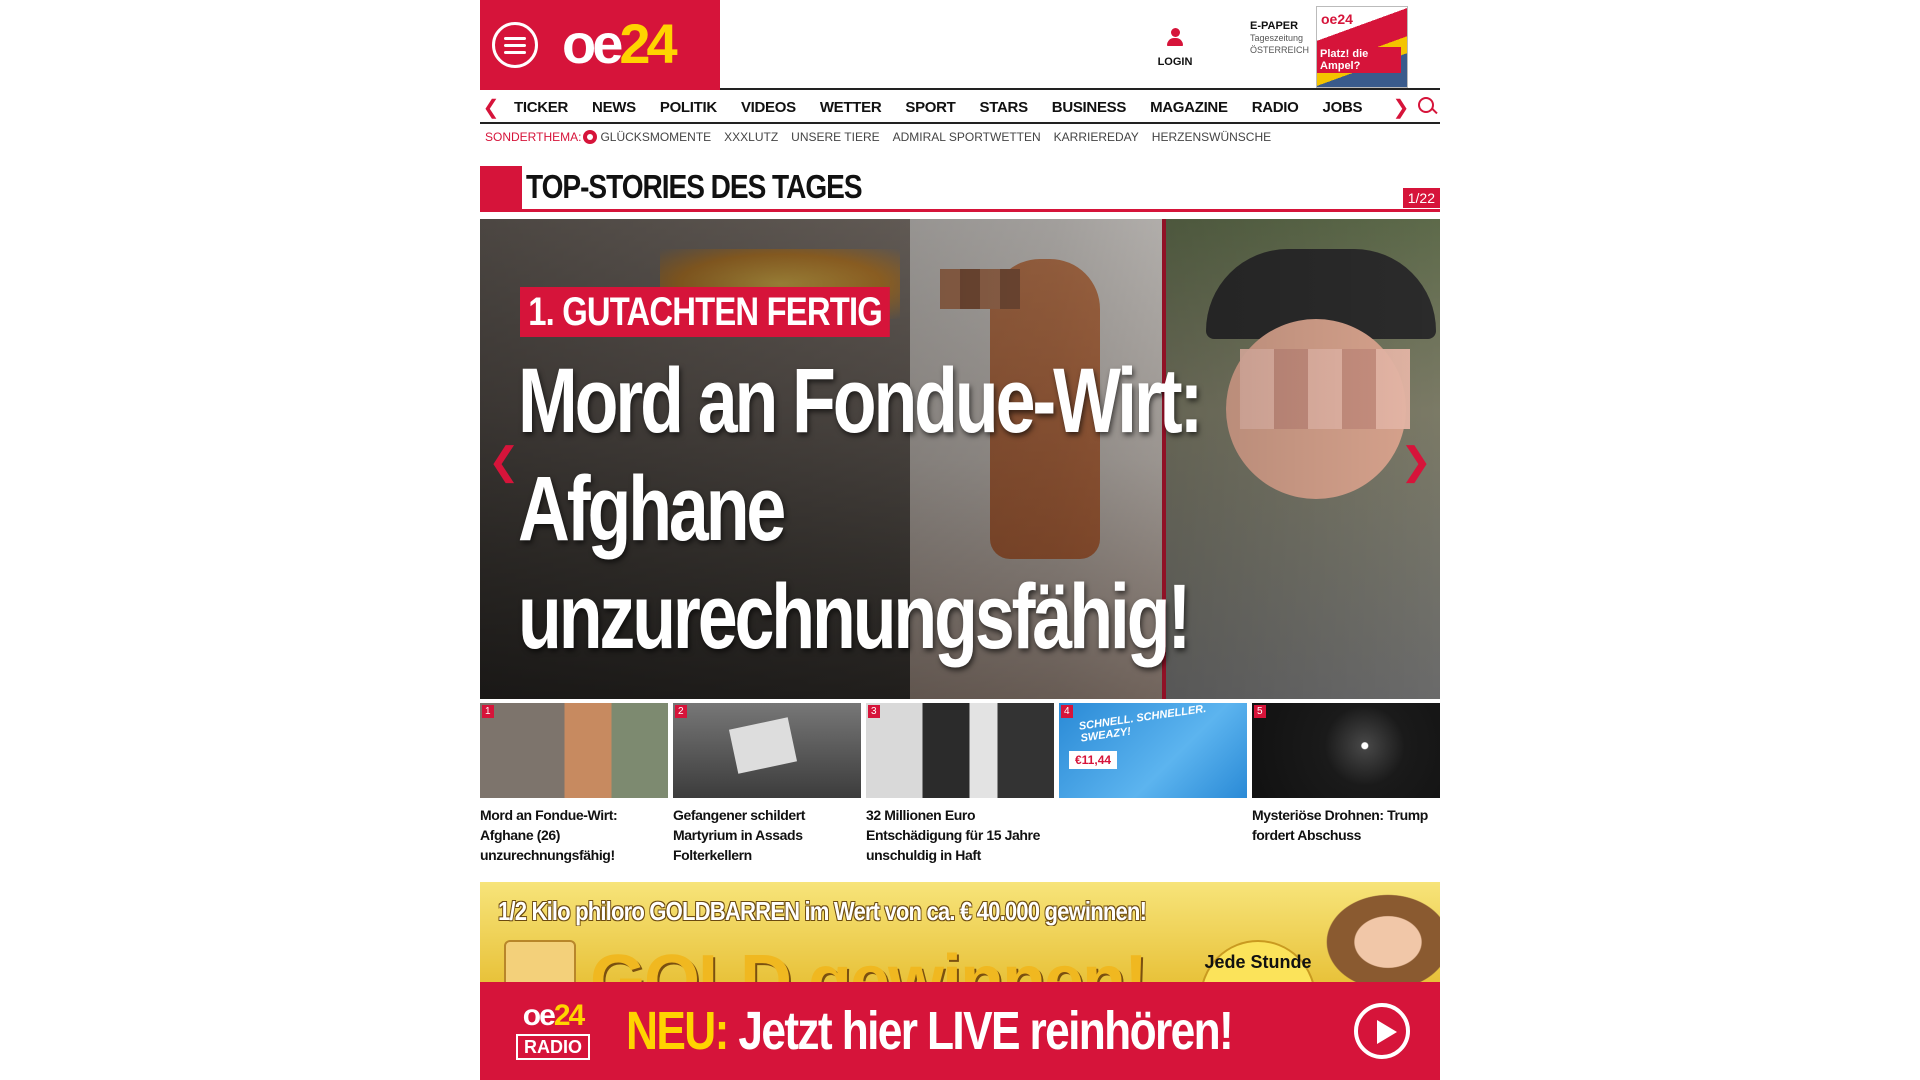 This screenshot has width=1920, height=1080. Describe the element at coordinates (835, 137) in the screenshot. I see `special-topic-unsere-tiere: UNSERE TIERE` at that location.